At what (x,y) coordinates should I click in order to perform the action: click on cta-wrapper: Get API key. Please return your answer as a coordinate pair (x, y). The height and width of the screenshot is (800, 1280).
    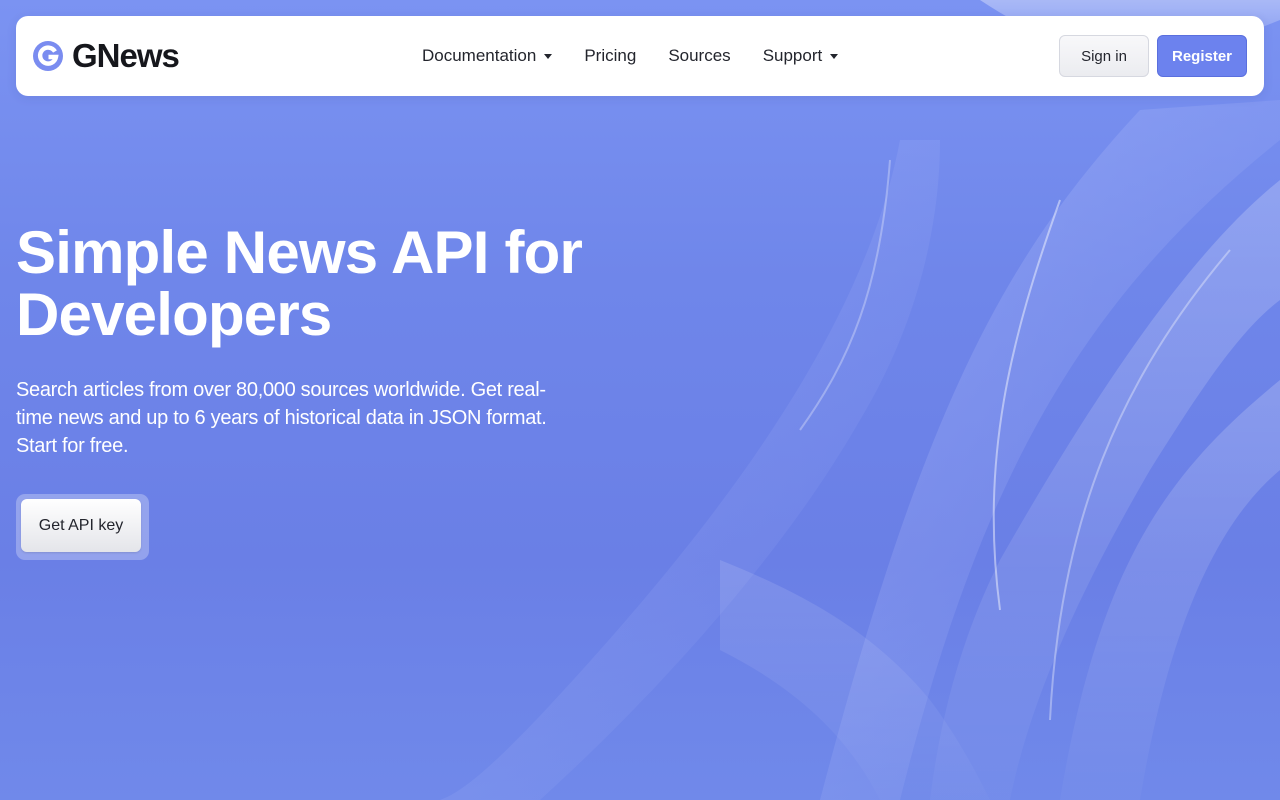
    Looking at the image, I should click on (82, 527).